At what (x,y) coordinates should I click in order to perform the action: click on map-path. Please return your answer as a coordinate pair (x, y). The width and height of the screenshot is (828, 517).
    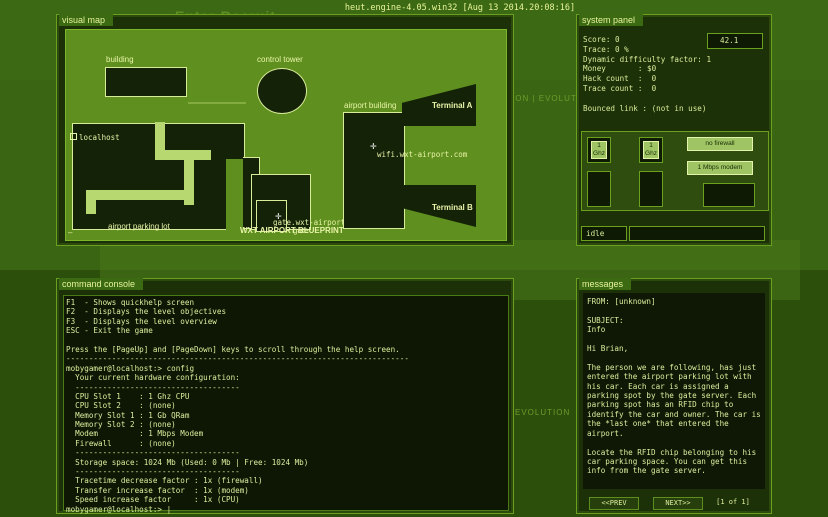
    Looking at the image, I should click on (217, 103).